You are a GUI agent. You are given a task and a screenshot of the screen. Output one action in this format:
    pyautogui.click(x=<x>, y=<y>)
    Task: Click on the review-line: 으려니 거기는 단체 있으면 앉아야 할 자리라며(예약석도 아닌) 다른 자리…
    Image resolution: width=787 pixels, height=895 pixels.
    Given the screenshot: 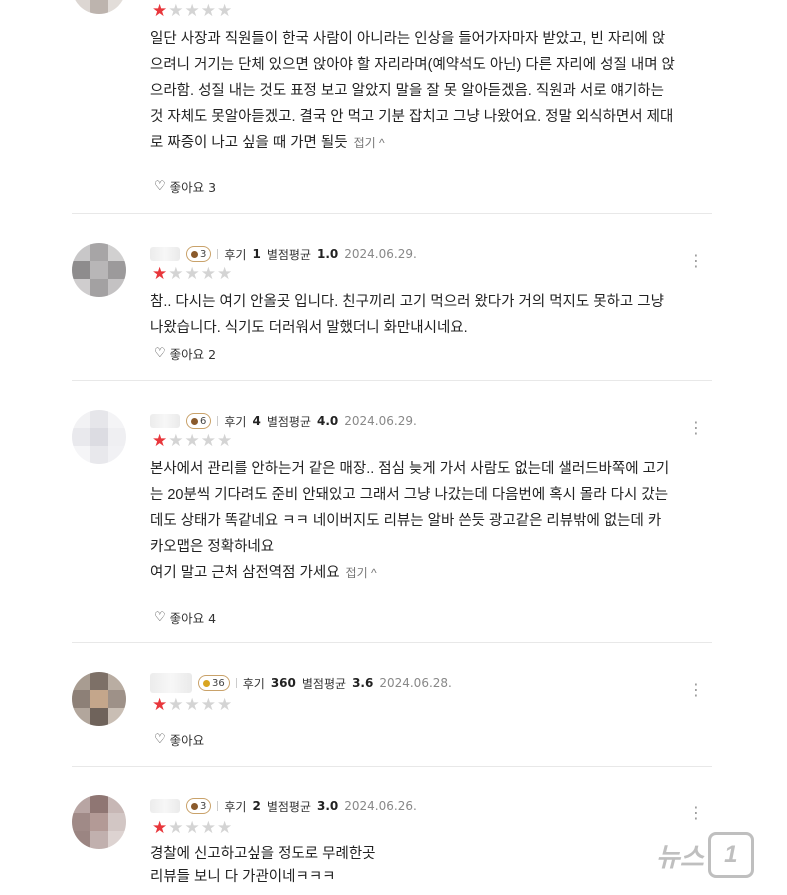 What is the action you would take?
    pyautogui.click(x=412, y=65)
    